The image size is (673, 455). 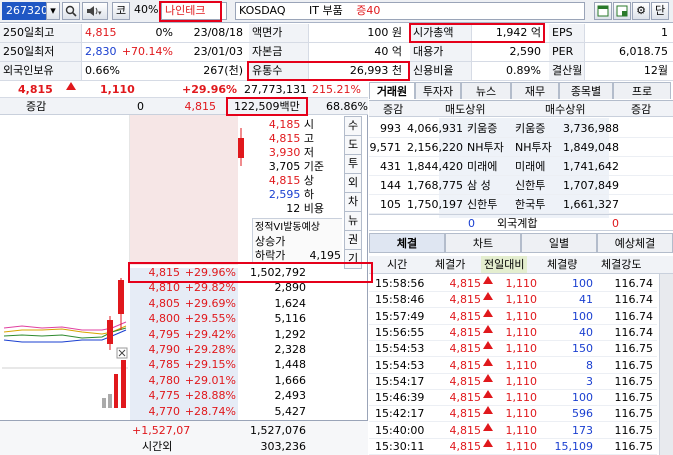 What do you see at coordinates (622, 11) in the screenshot?
I see `layout-icon` at bounding box center [622, 11].